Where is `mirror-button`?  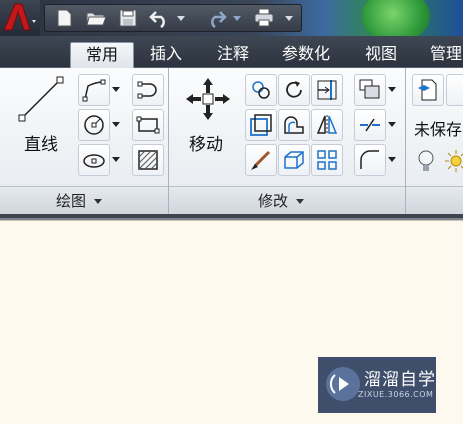 mirror-button is located at coordinates (327, 125).